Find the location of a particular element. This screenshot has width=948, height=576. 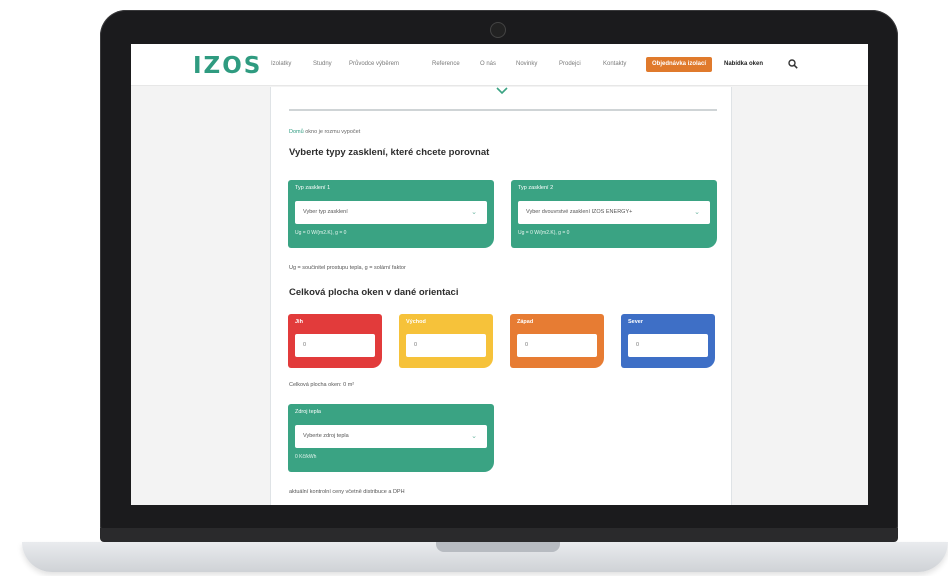

orientation-card-east: Východ 0 is located at coordinates (446, 341).